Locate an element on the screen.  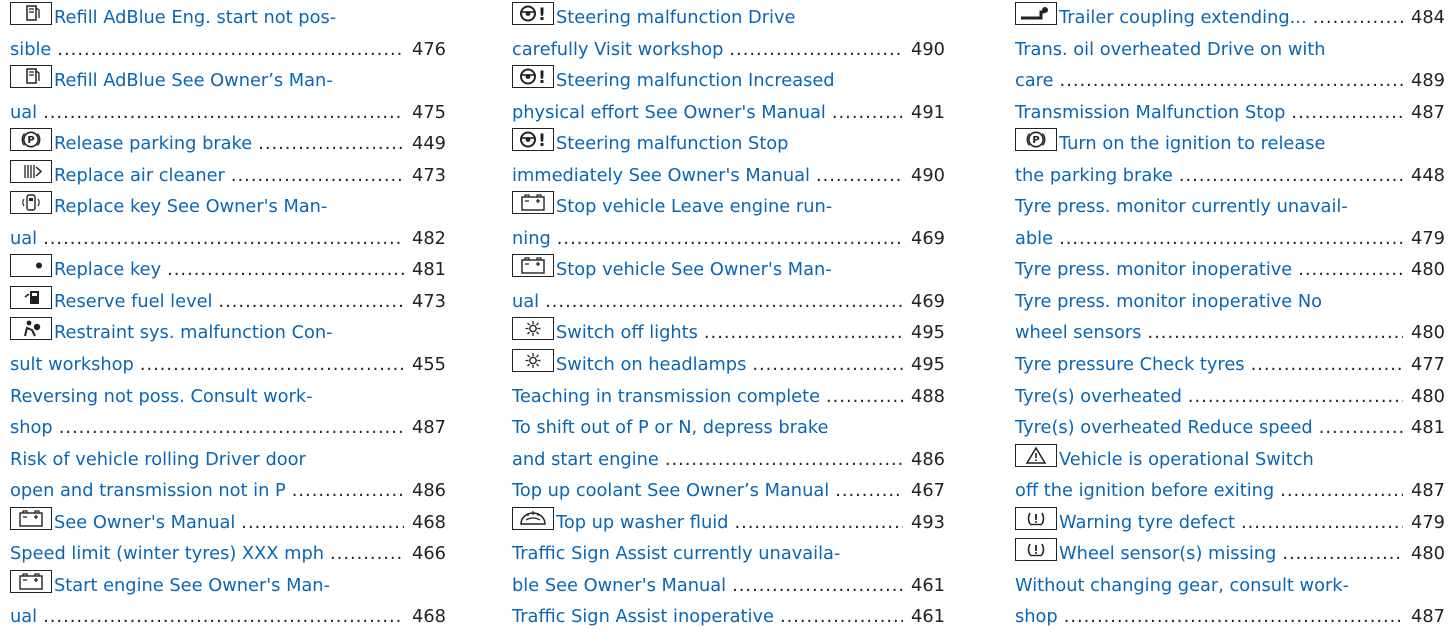
entry-text: Tyre(s) overheated is located at coordinates (1098, 397).